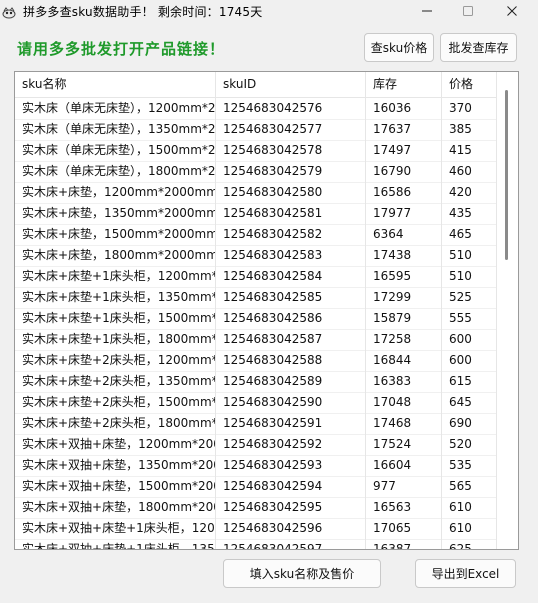 The width and height of the screenshot is (538, 603). Describe the element at coordinates (115, 528) in the screenshot. I see `cell-sku-name: 实木床+双抽+床垫+1床头柜，1200mm*2000mm` at that location.